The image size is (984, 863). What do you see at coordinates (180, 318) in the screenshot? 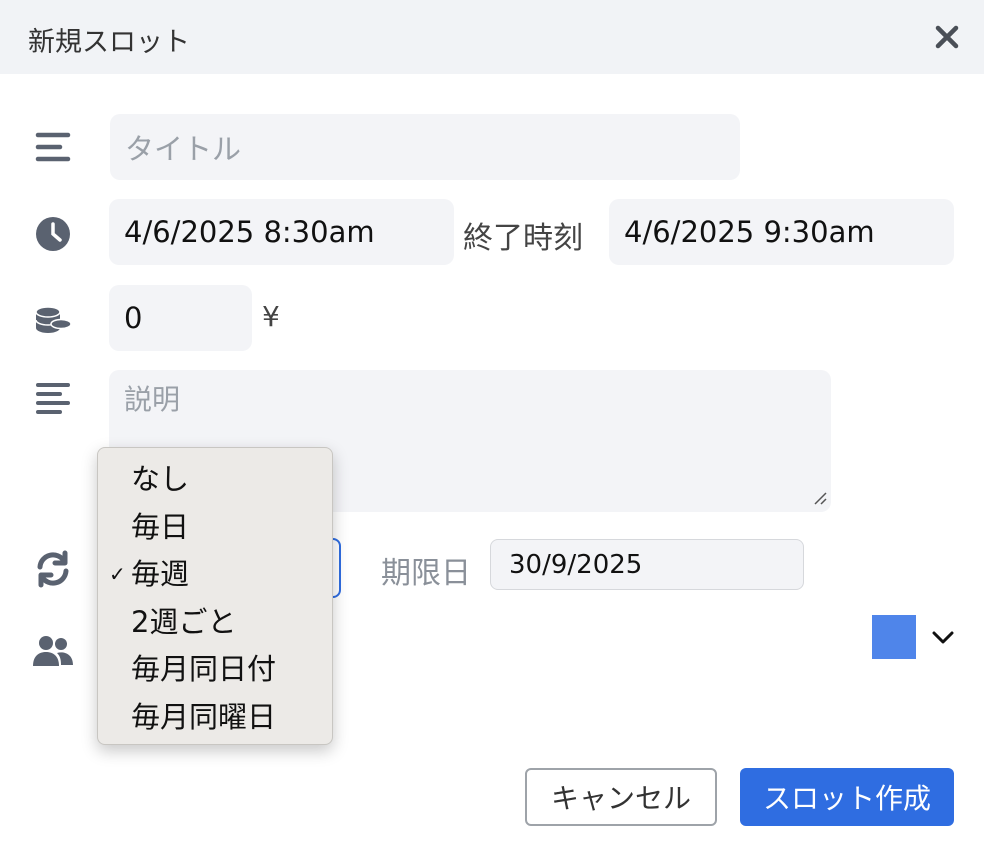
I see `price-input: 0` at bounding box center [180, 318].